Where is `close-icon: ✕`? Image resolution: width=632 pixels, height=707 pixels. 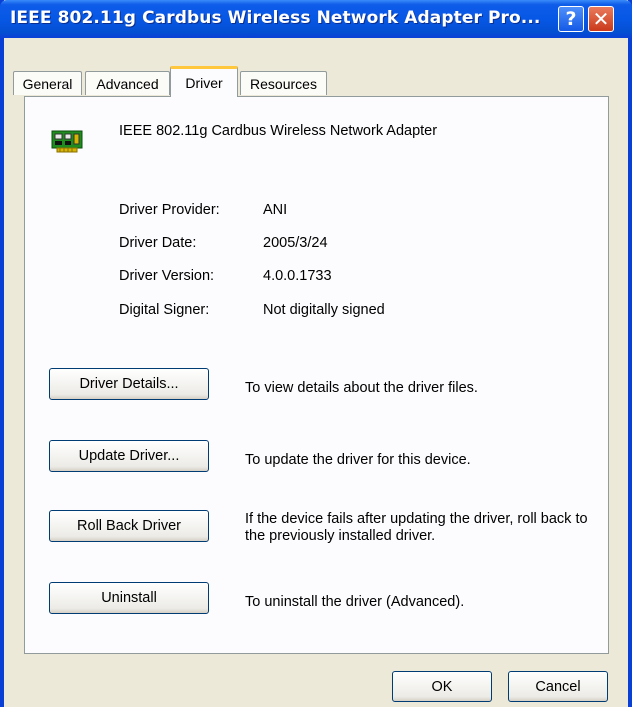 close-icon: ✕ is located at coordinates (601, 19).